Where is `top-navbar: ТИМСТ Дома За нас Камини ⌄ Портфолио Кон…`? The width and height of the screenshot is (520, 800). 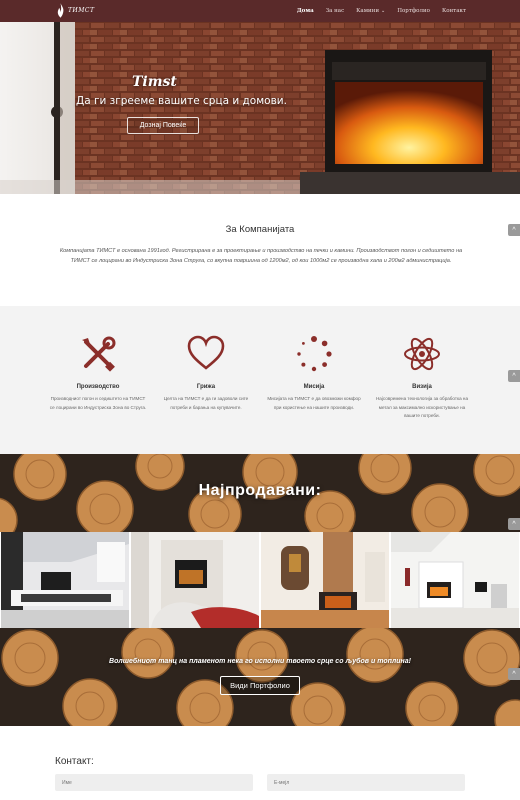 top-navbar: ТИМСТ Дома За нас Камини ⌄ Портфолио Кон… is located at coordinates (260, 11).